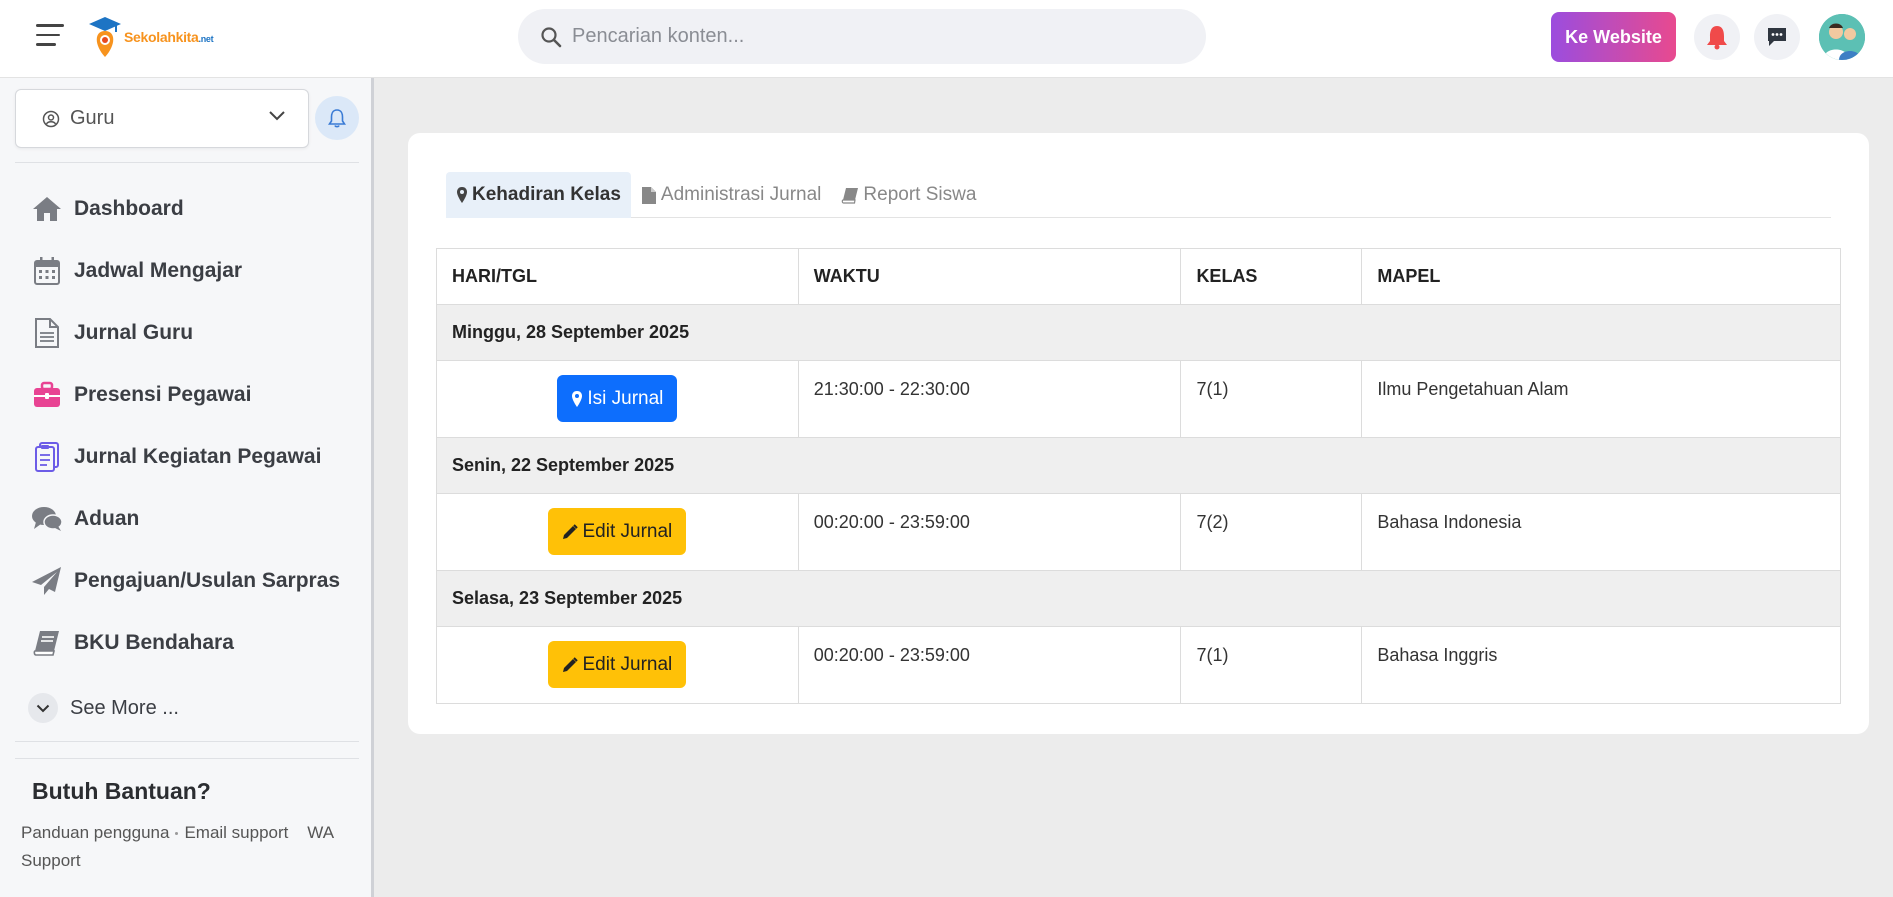 The image size is (1893, 897). What do you see at coordinates (191, 847) in the screenshot?
I see `help-links: Panduan pengguna Email support WA Support` at bounding box center [191, 847].